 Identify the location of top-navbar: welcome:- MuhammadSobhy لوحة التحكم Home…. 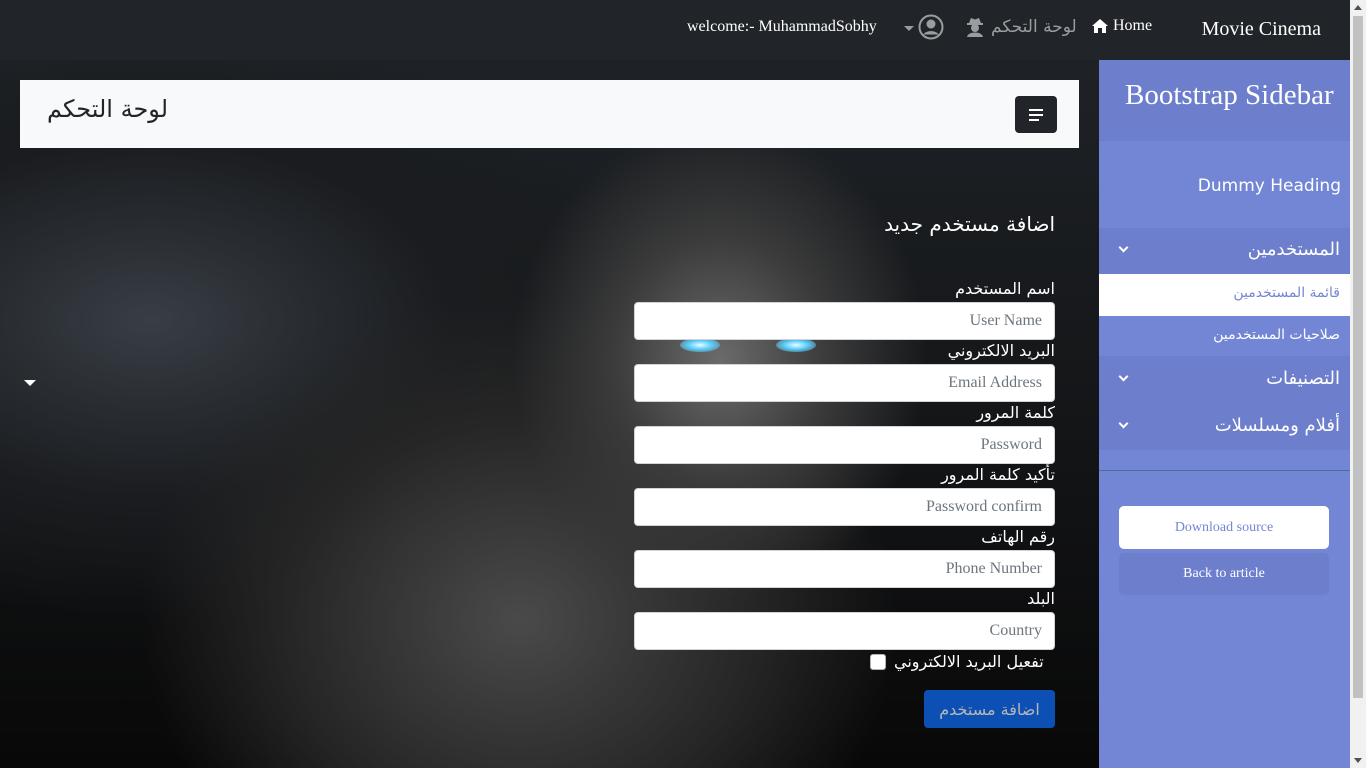
(675, 30).